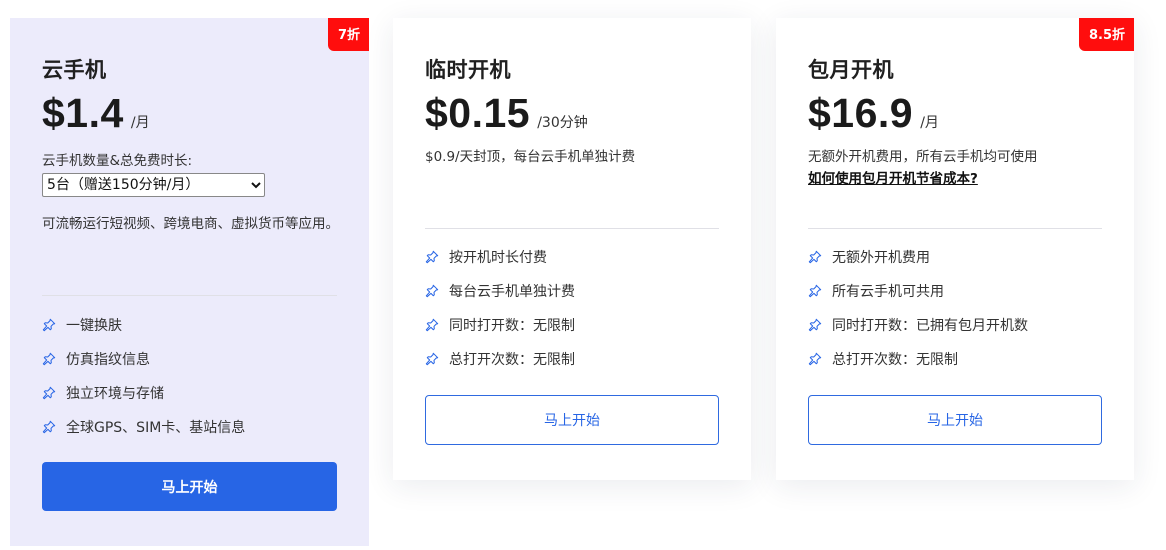 Image resolution: width=1166 pixels, height=550 pixels. I want to click on quantity-select: 5台（赠送150分钟/月）, so click(153, 185).